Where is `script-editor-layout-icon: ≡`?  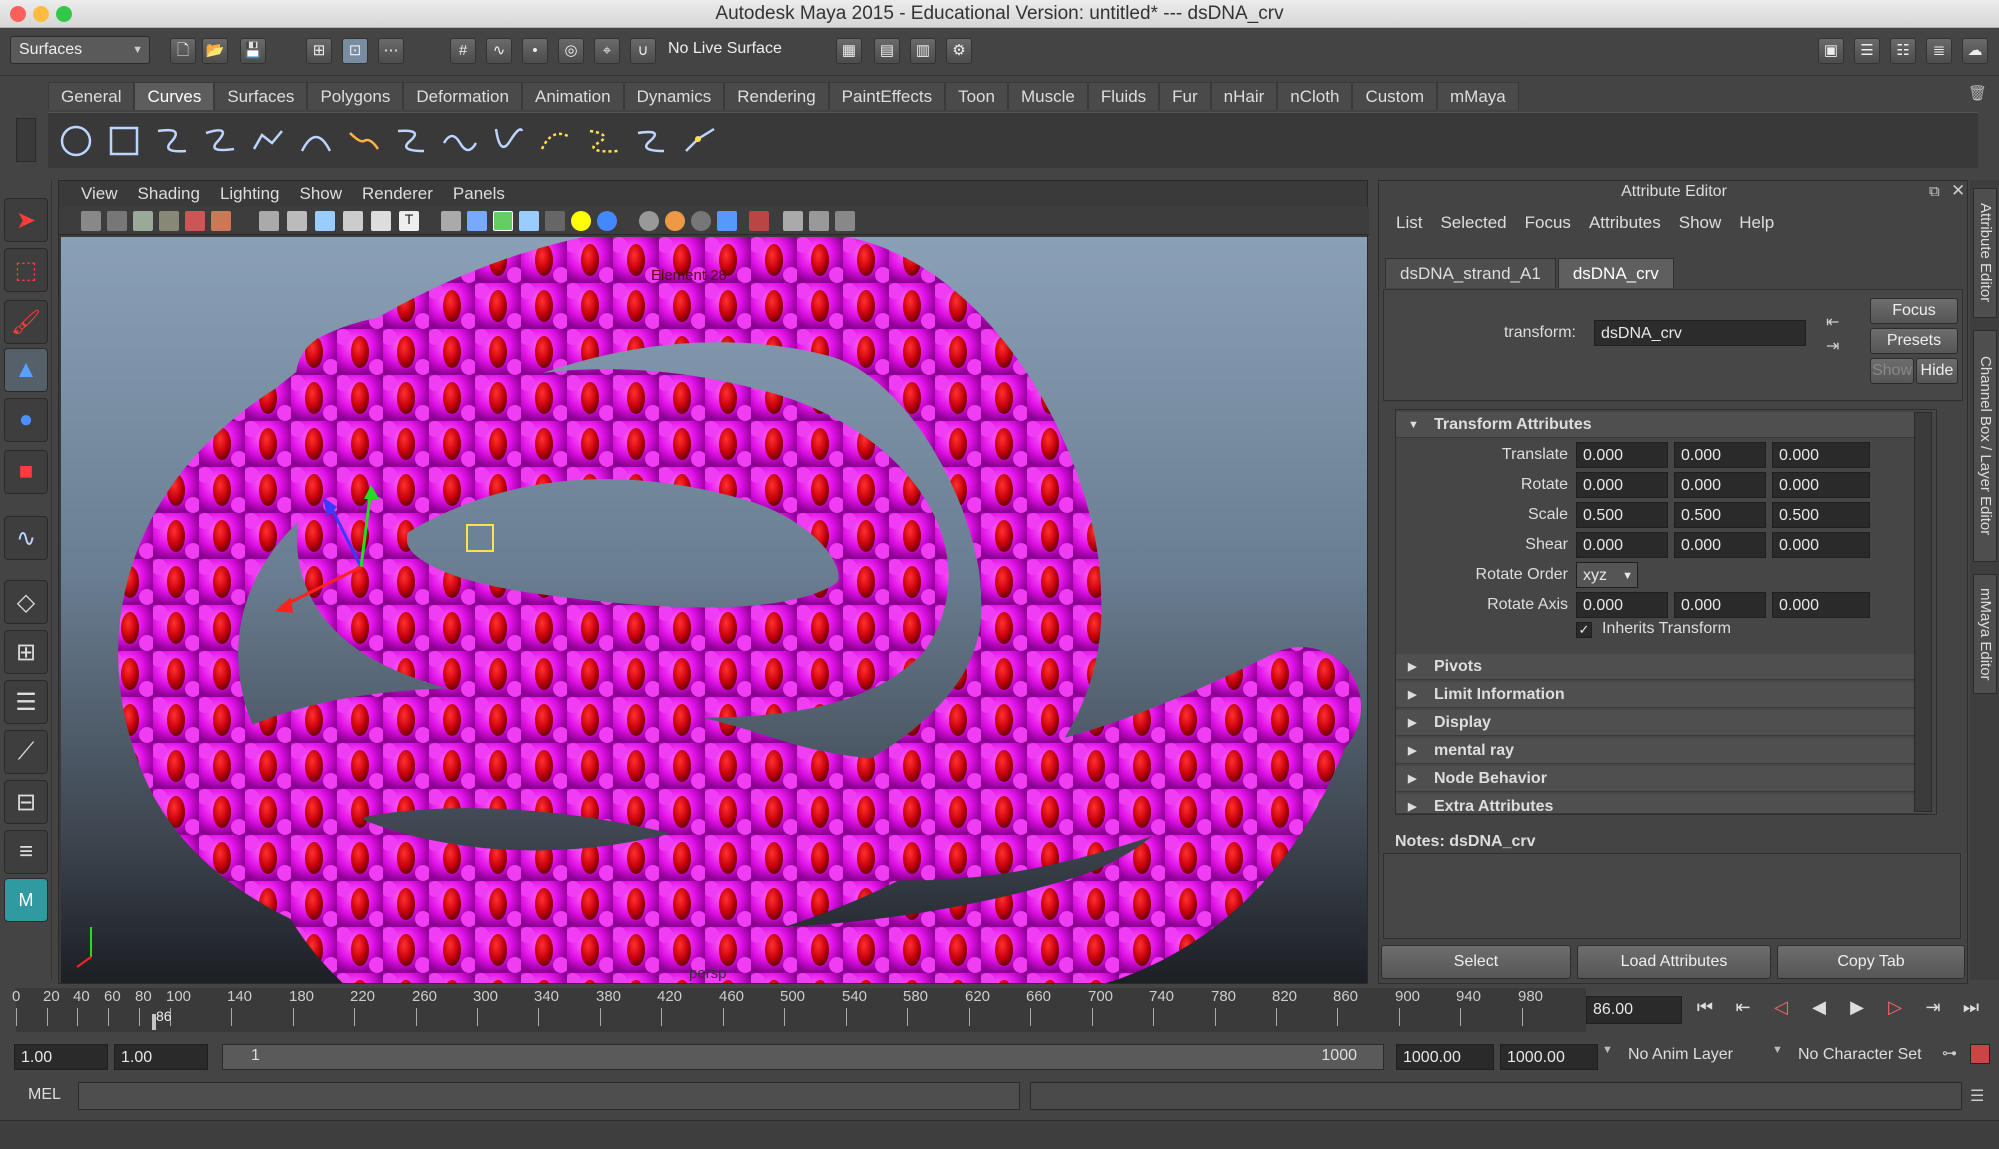
script-editor-layout-icon: ≡ is located at coordinates (26, 852).